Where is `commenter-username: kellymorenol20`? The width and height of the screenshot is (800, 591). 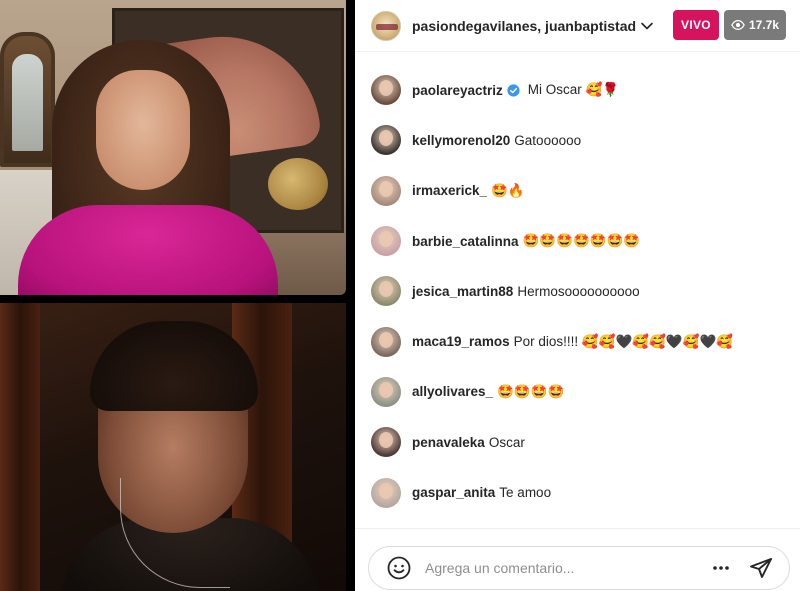 commenter-username: kellymorenol20 is located at coordinates (461, 140).